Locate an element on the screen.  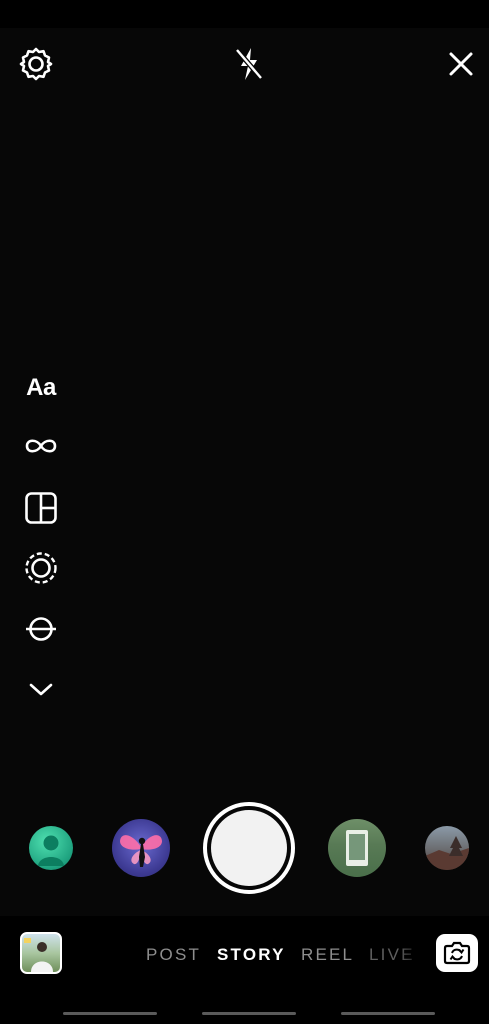
mode-post: POST is located at coordinates (173, 955).